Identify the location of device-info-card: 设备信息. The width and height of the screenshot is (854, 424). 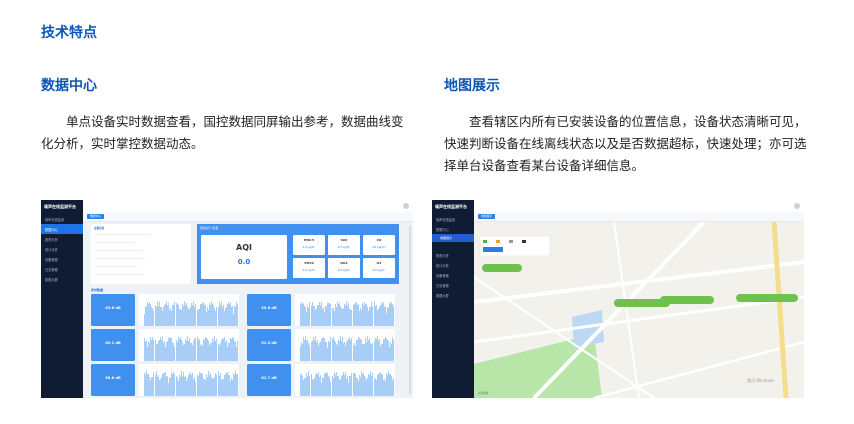
(141, 254).